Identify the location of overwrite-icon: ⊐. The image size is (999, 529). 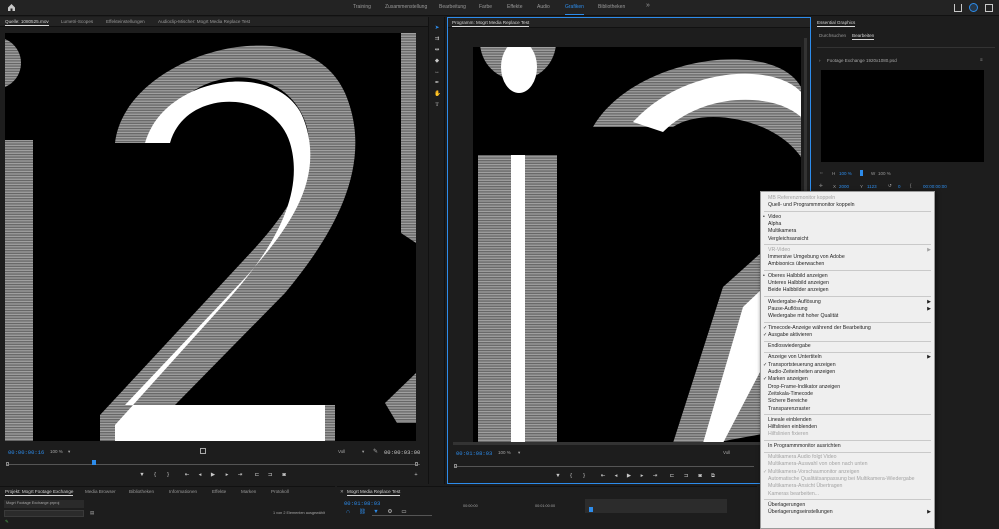
(270, 475).